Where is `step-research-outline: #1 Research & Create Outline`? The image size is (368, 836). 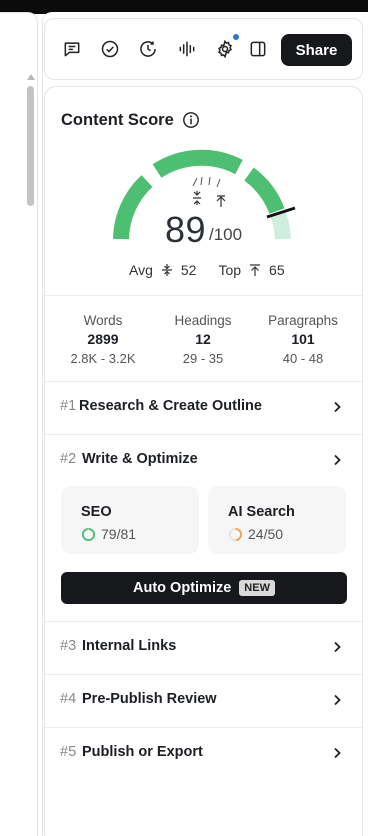
step-research-outline: #1 Research & Create Outline is located at coordinates (203, 408).